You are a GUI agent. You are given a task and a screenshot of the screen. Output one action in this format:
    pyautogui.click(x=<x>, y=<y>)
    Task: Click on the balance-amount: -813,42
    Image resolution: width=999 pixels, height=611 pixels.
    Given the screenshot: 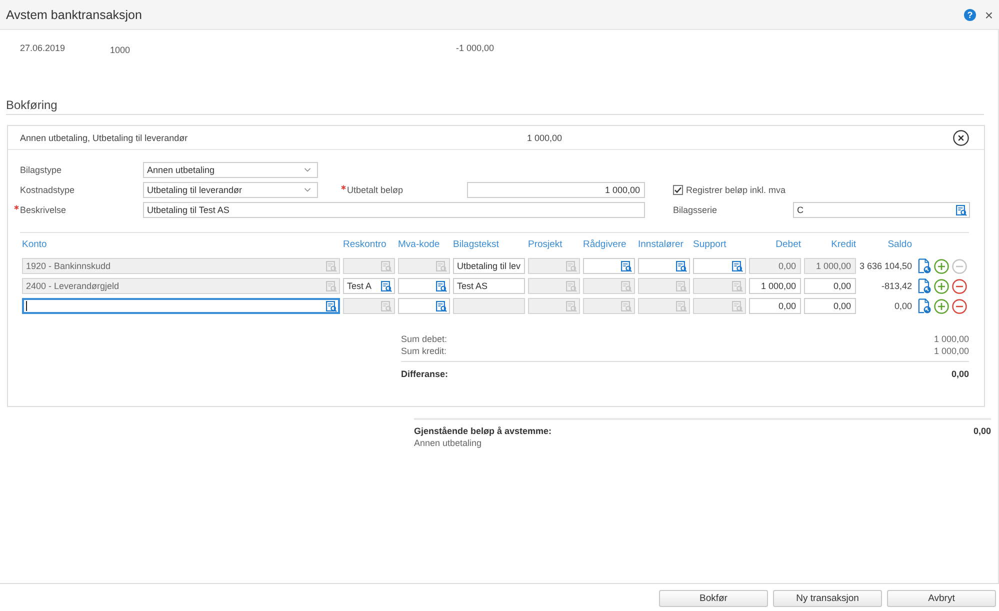 What is the action you would take?
    pyautogui.click(x=896, y=286)
    